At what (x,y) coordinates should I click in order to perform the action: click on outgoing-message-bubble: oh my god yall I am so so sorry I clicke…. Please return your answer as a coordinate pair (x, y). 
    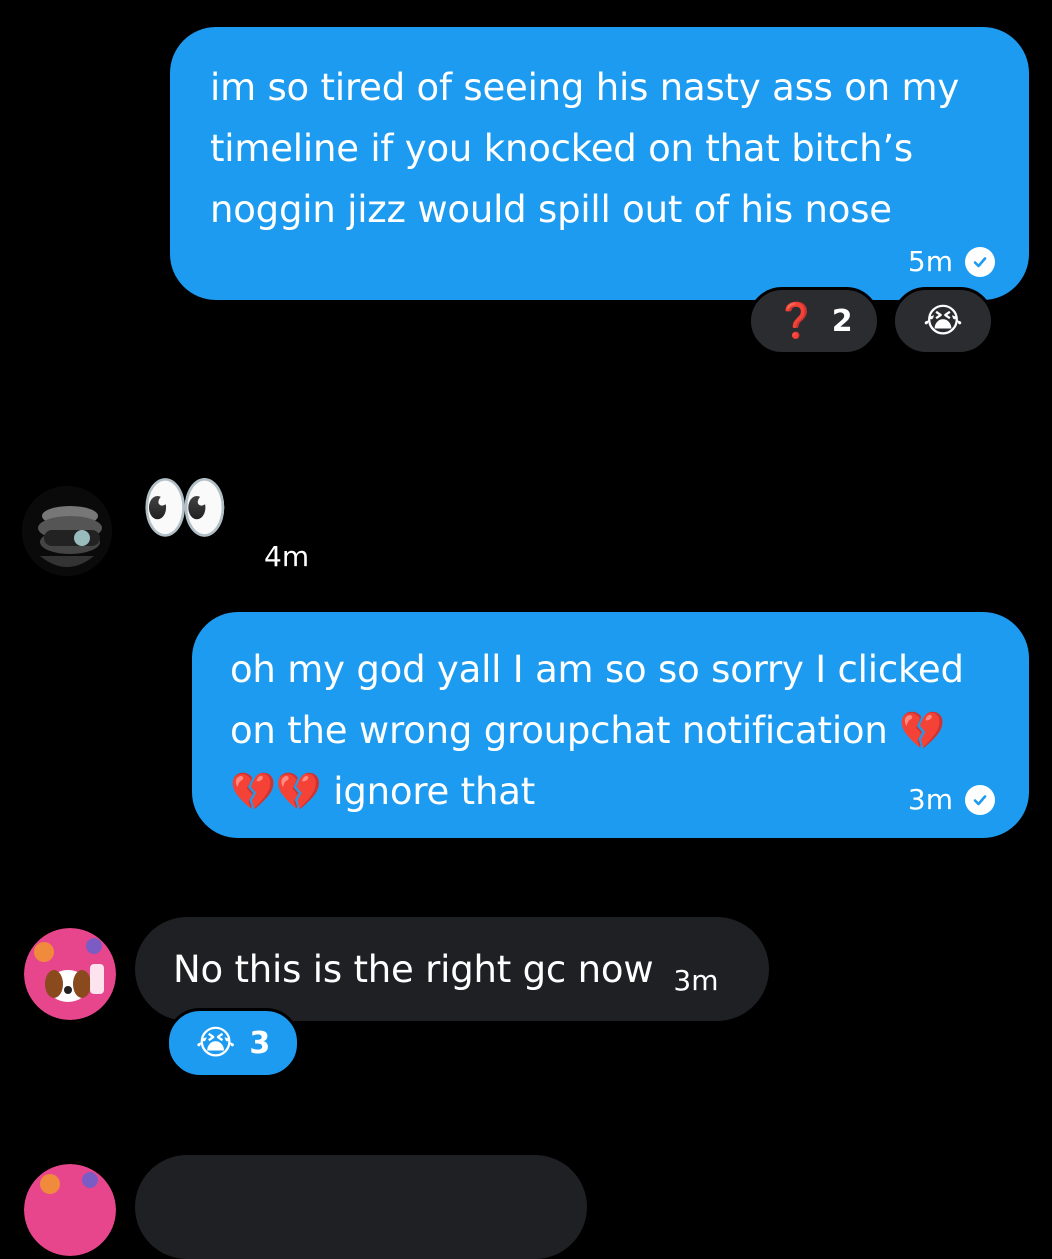
    Looking at the image, I should click on (610, 725).